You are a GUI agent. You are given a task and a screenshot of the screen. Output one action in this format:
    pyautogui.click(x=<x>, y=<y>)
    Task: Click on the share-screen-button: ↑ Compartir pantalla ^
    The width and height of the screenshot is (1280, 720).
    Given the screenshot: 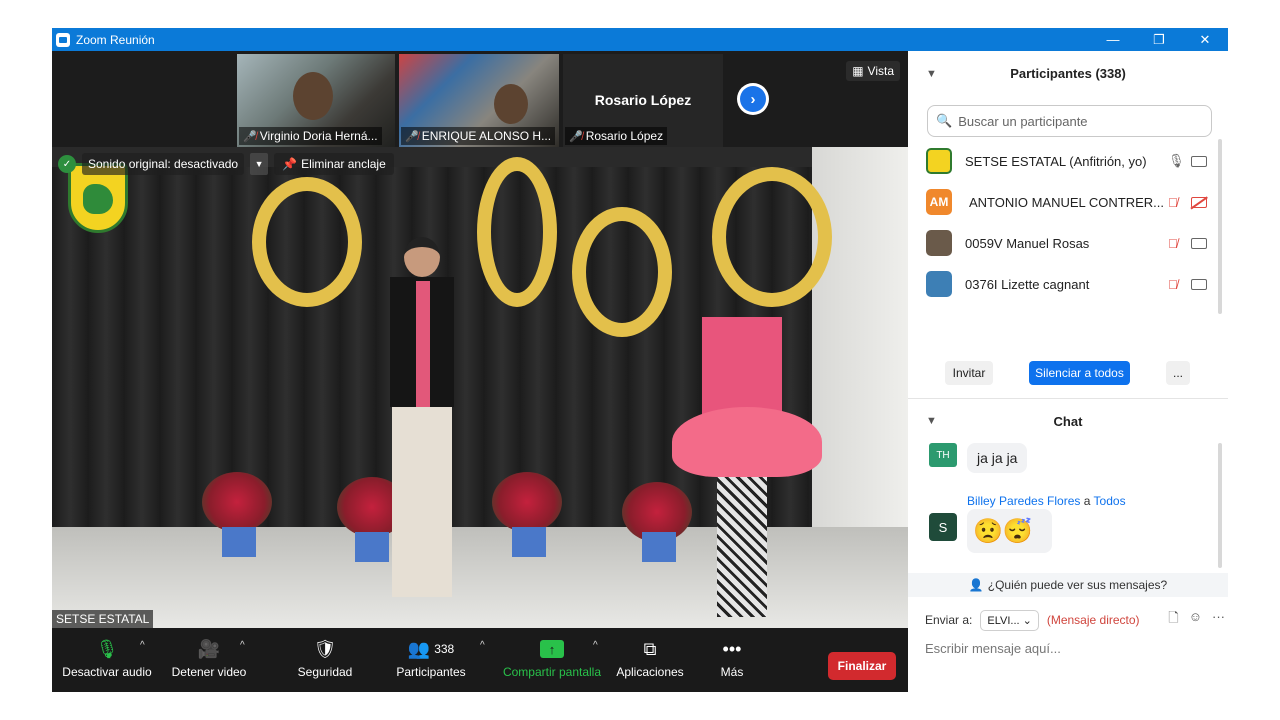 What is the action you would take?
    pyautogui.click(x=552, y=657)
    